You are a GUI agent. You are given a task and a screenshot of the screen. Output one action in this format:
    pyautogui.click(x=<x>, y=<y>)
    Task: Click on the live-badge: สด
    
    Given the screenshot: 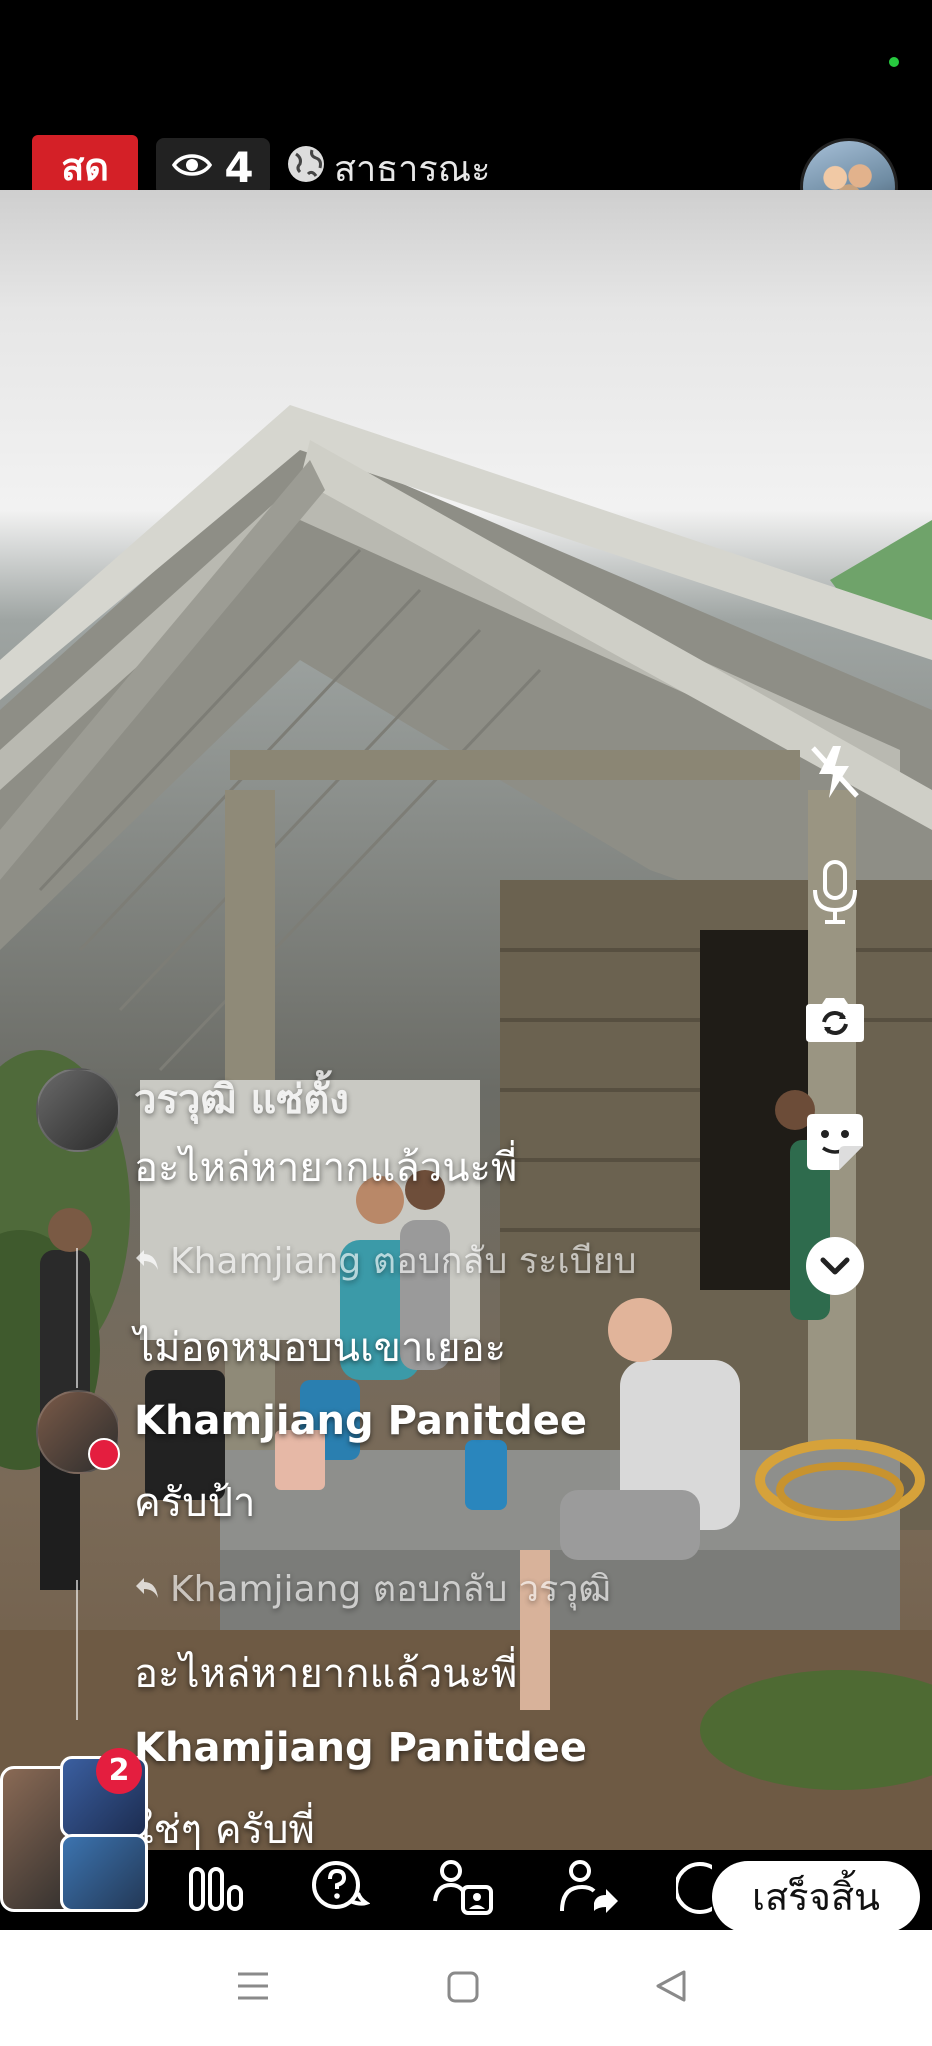 What is the action you would take?
    pyautogui.click(x=85, y=165)
    